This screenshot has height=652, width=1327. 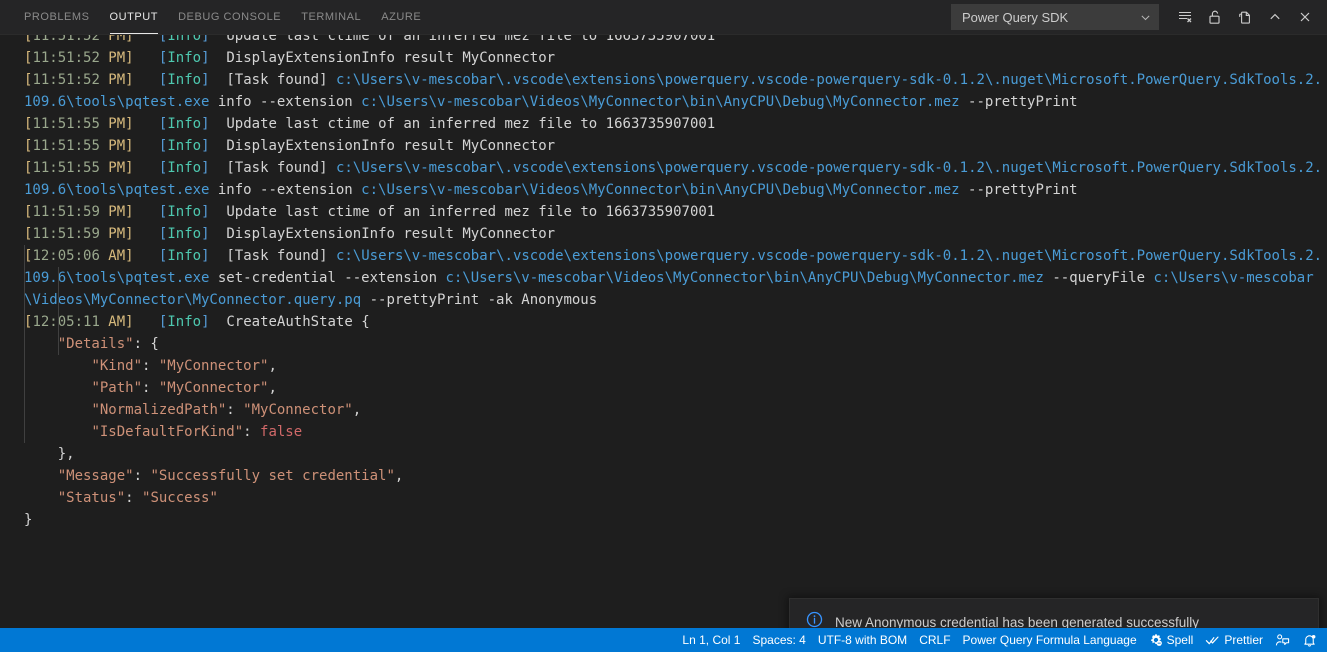 What do you see at coordinates (184, 366) in the screenshot?
I see `output-line: "Kind": "MyConnector",` at bounding box center [184, 366].